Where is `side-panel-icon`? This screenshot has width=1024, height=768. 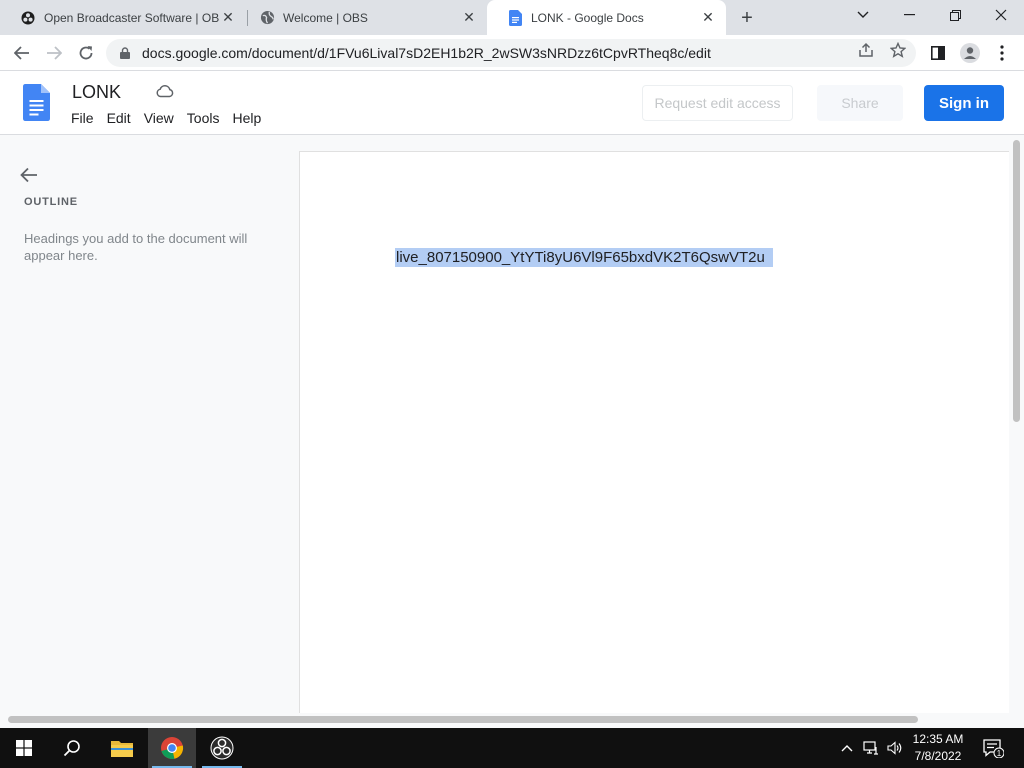
side-panel-icon is located at coordinates (938, 53).